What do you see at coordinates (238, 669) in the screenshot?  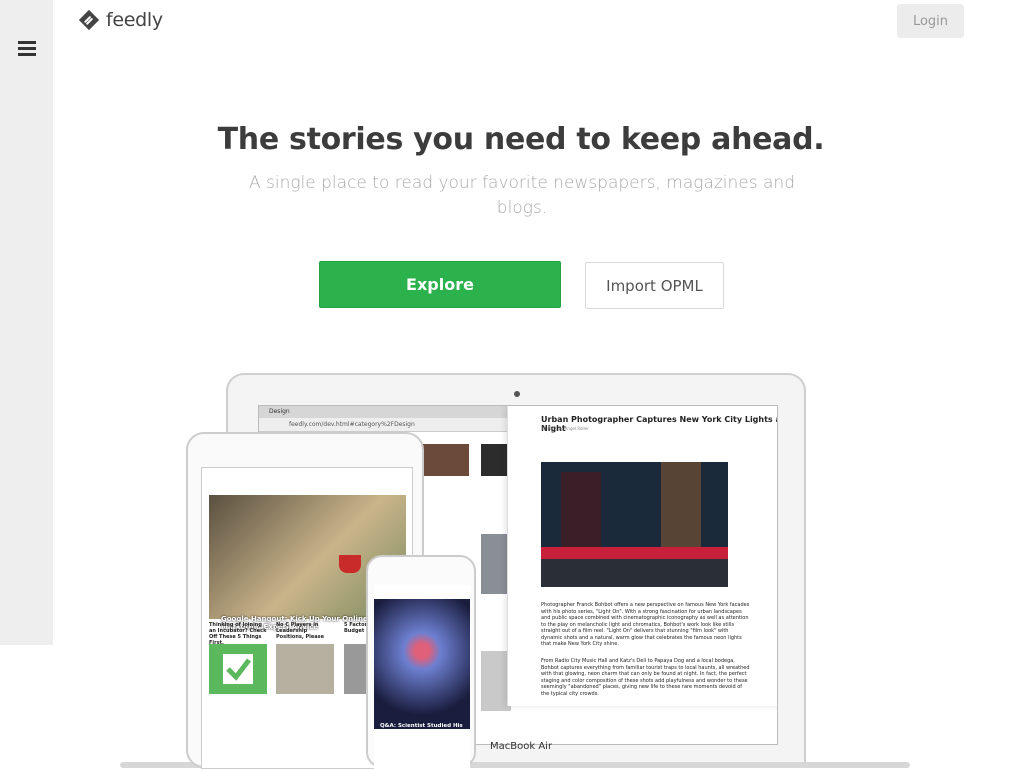 I see `tablet-thumb-checkmark` at bounding box center [238, 669].